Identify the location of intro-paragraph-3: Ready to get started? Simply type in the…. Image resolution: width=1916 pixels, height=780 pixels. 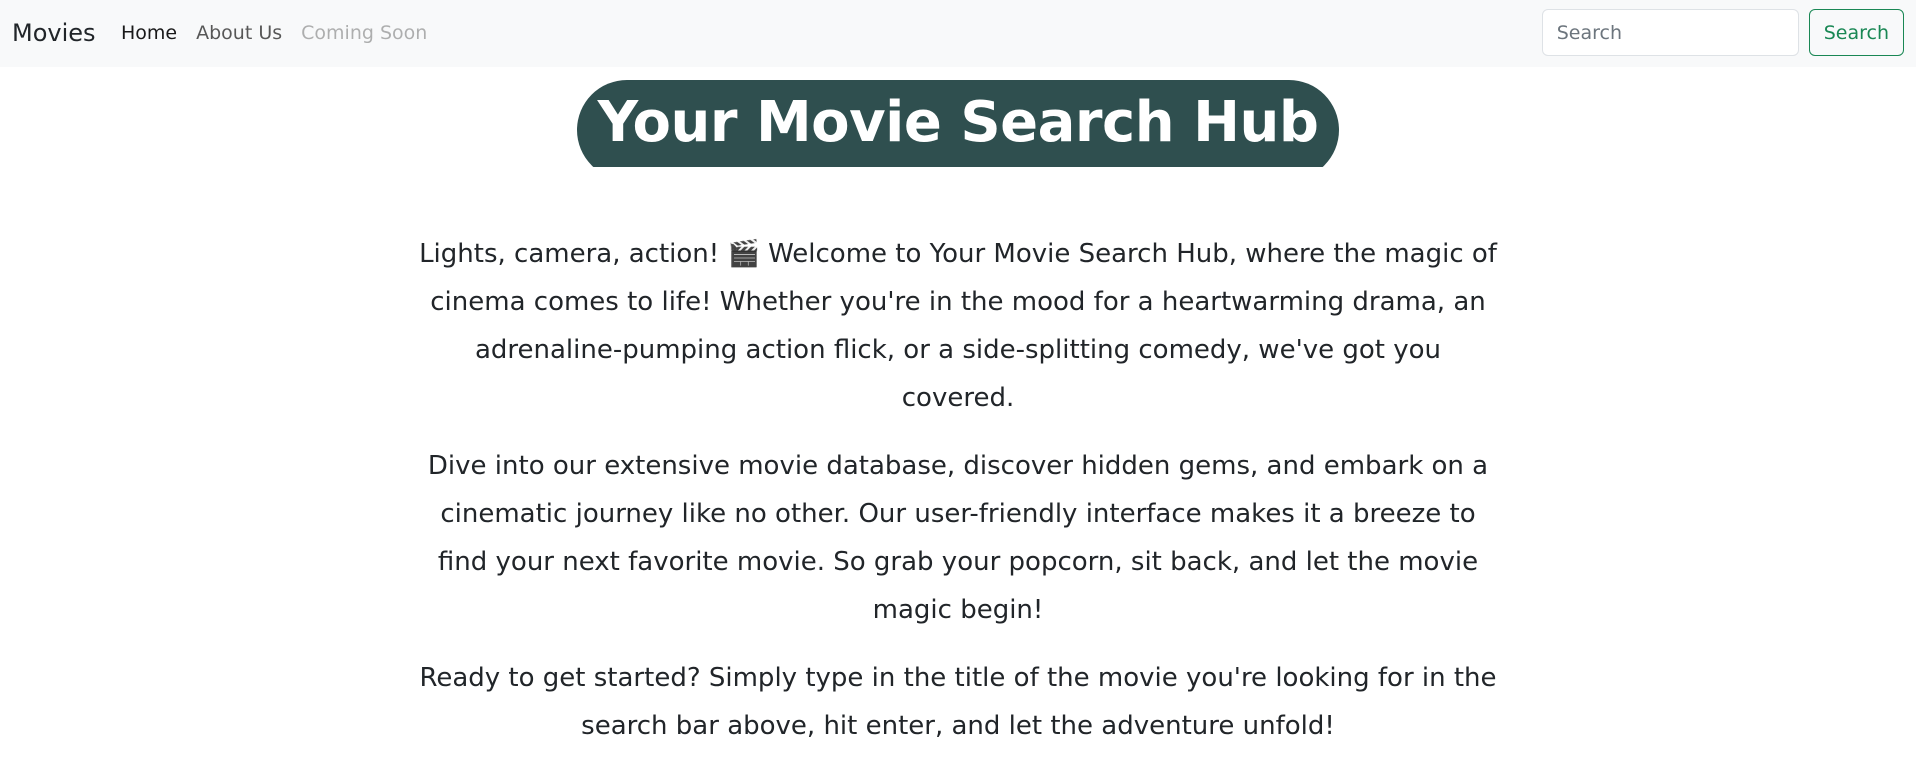
(958, 702).